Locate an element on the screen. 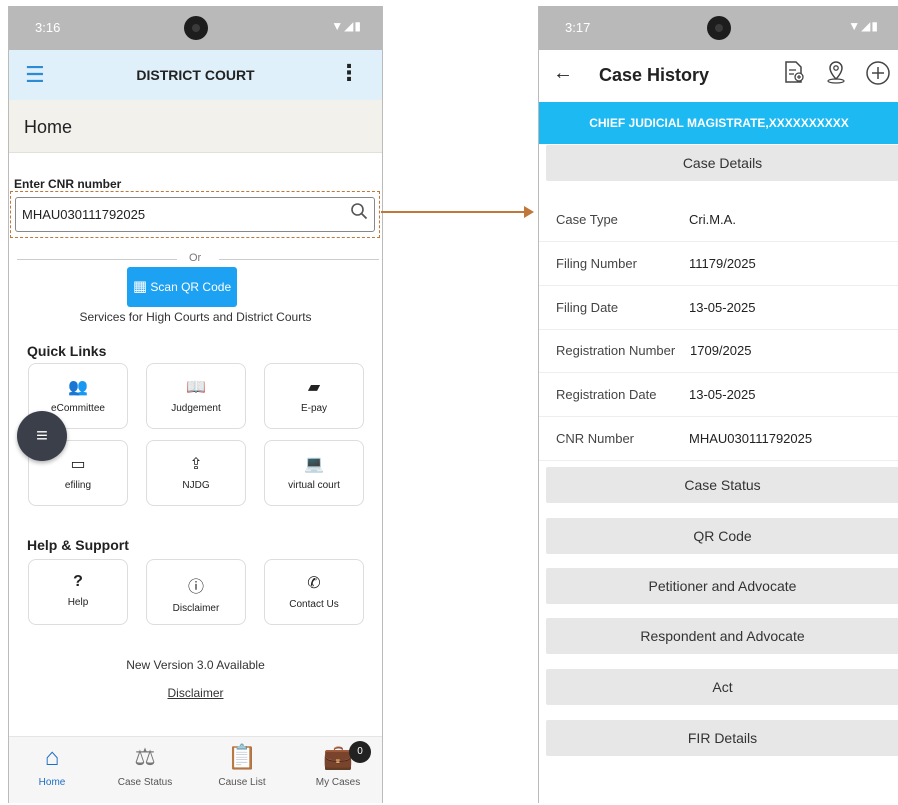 This screenshot has width=898, height=805. court-name-banner: CHIEF JUDICIAL MAGISTRATE,XXXXXXXXXX is located at coordinates (718, 123).